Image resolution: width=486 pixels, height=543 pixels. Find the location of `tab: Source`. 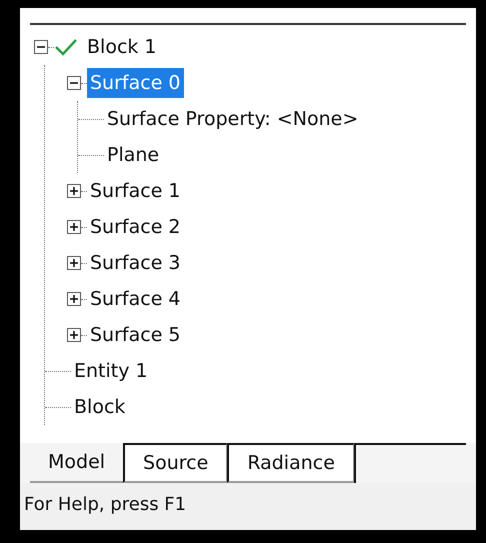

tab: Source is located at coordinates (175, 463).